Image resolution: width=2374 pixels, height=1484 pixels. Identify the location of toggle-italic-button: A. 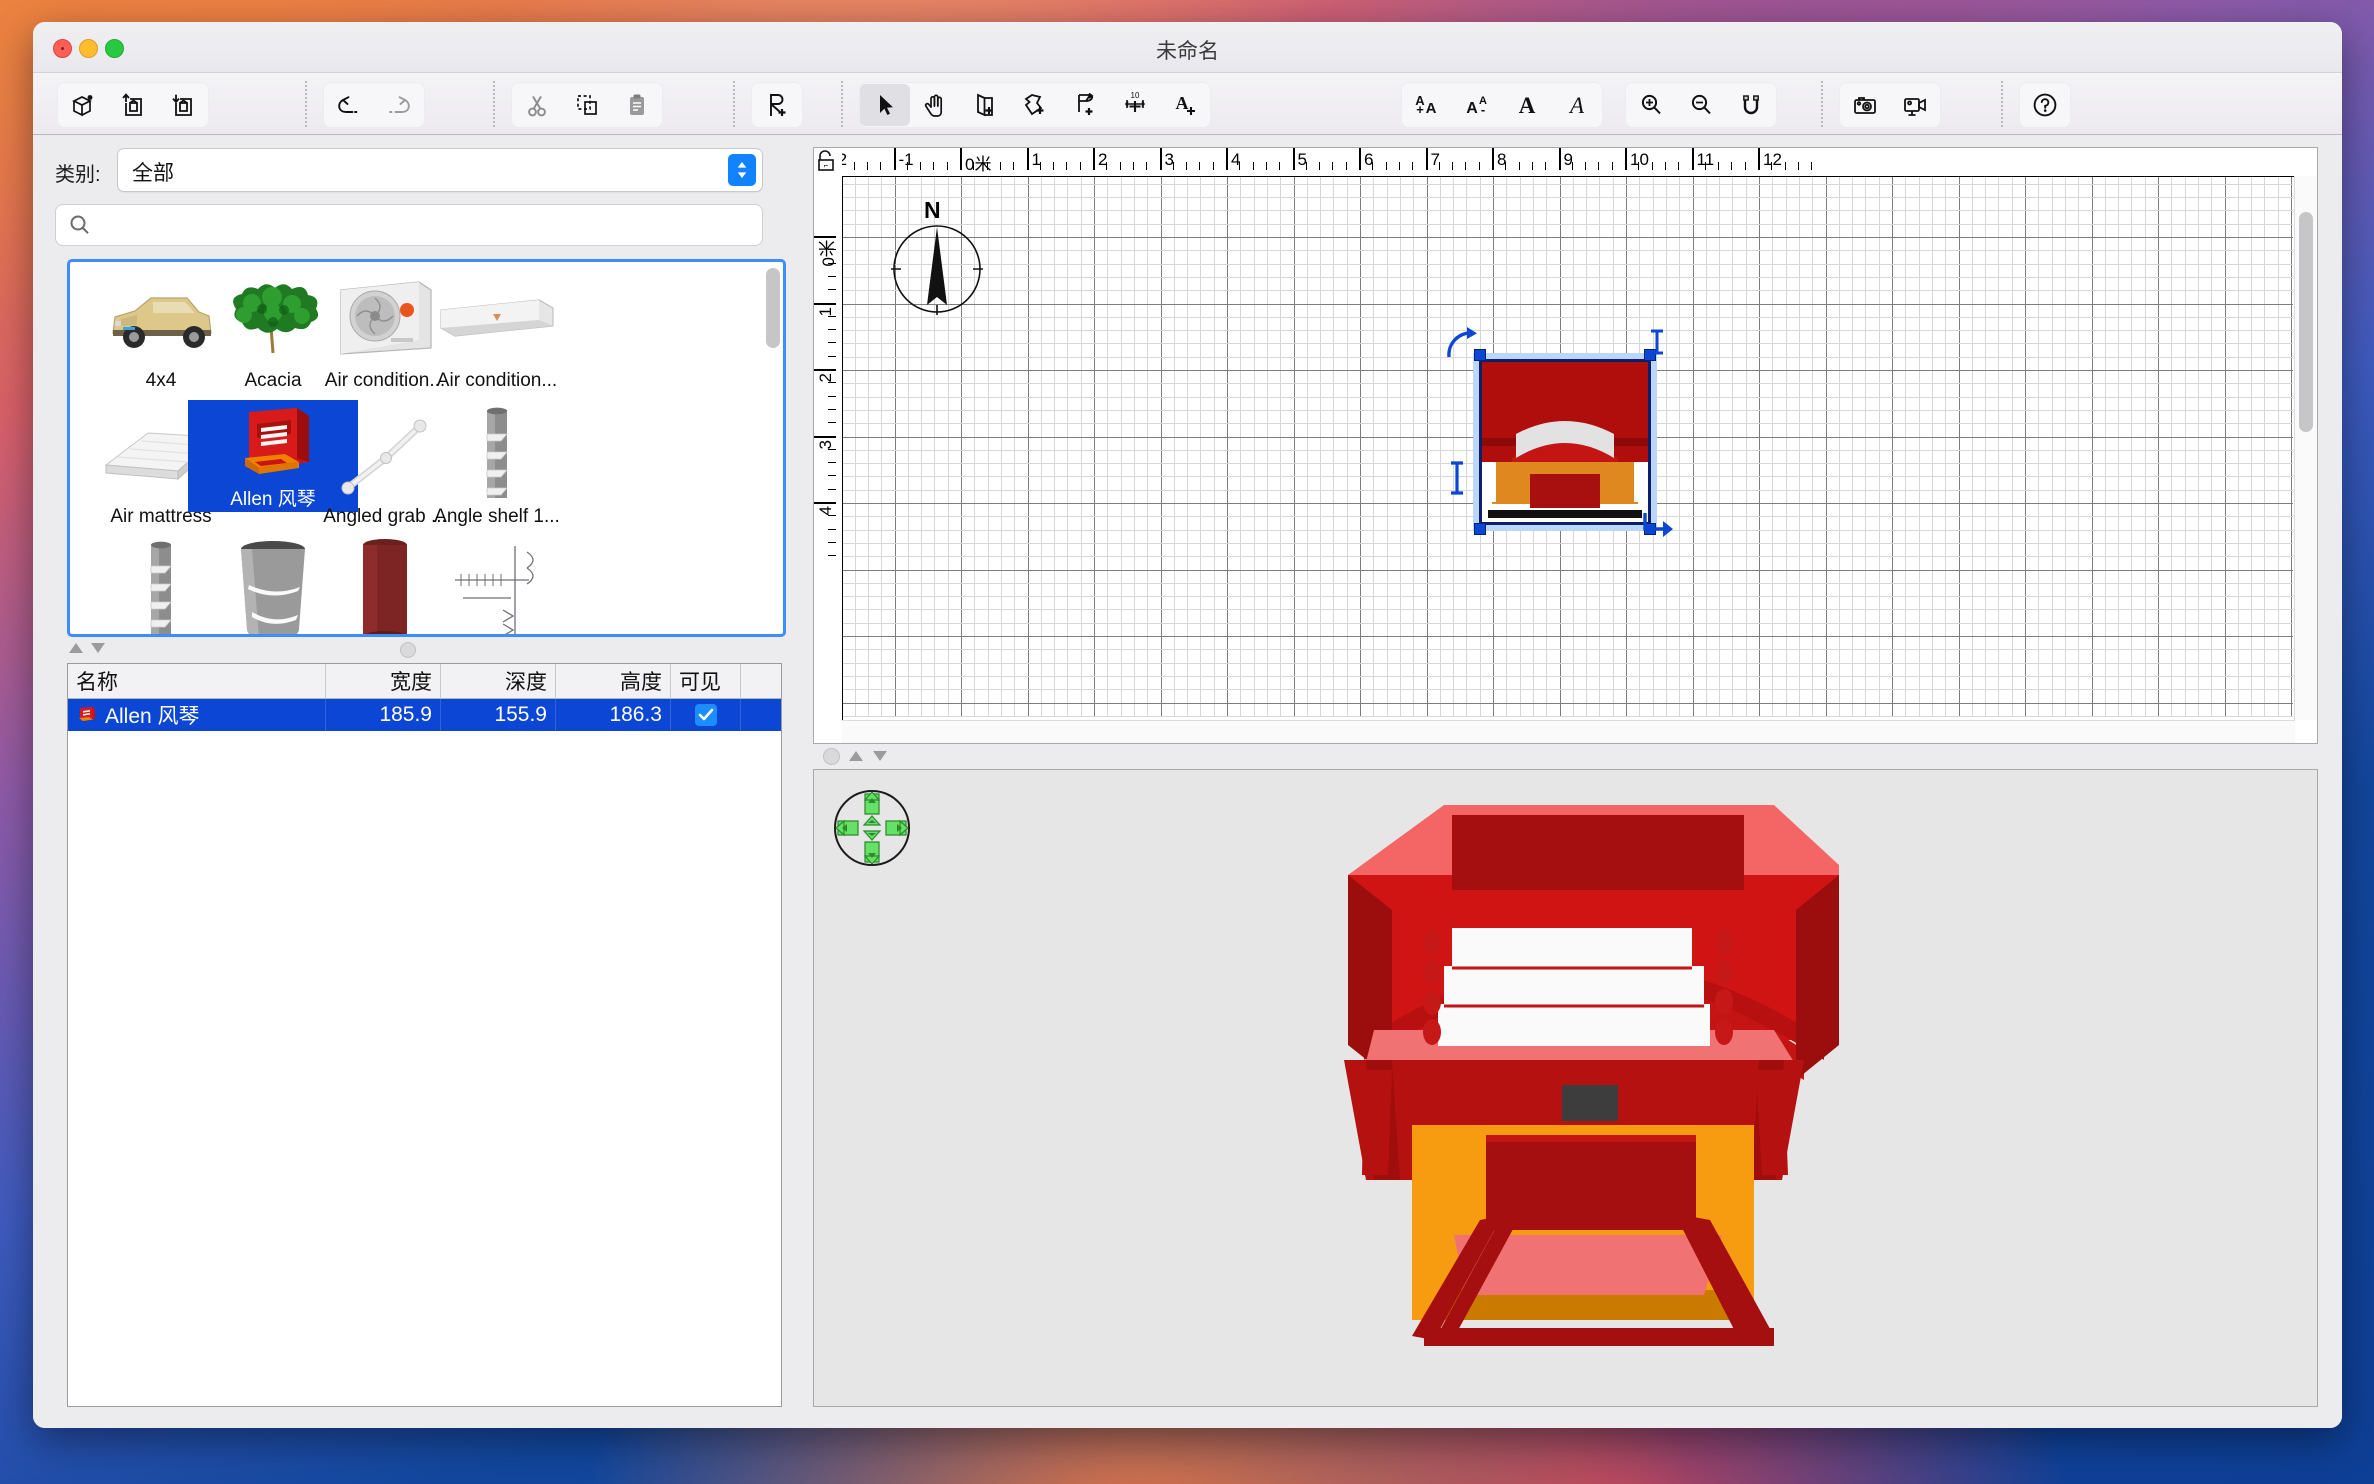
(1577, 105).